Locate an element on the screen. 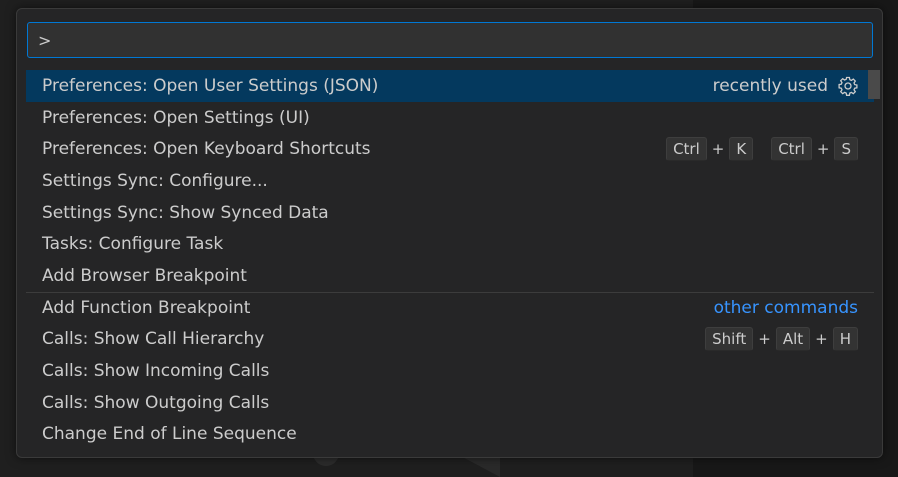 This screenshot has width=898, height=477. keybinding: Shift + Alt + H is located at coordinates (774, 339).